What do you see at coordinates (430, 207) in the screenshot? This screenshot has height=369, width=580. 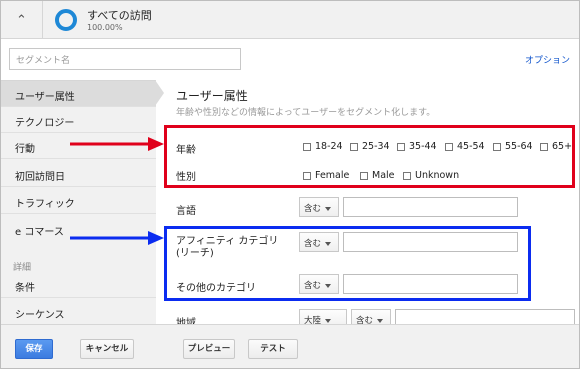 I see `language-value-input` at bounding box center [430, 207].